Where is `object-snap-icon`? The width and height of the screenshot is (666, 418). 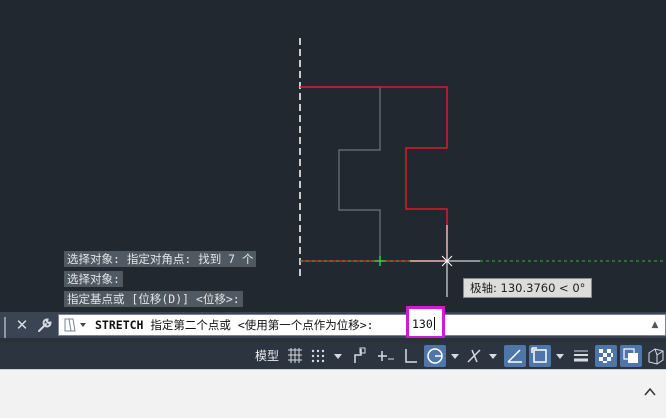 object-snap-icon is located at coordinates (540, 356).